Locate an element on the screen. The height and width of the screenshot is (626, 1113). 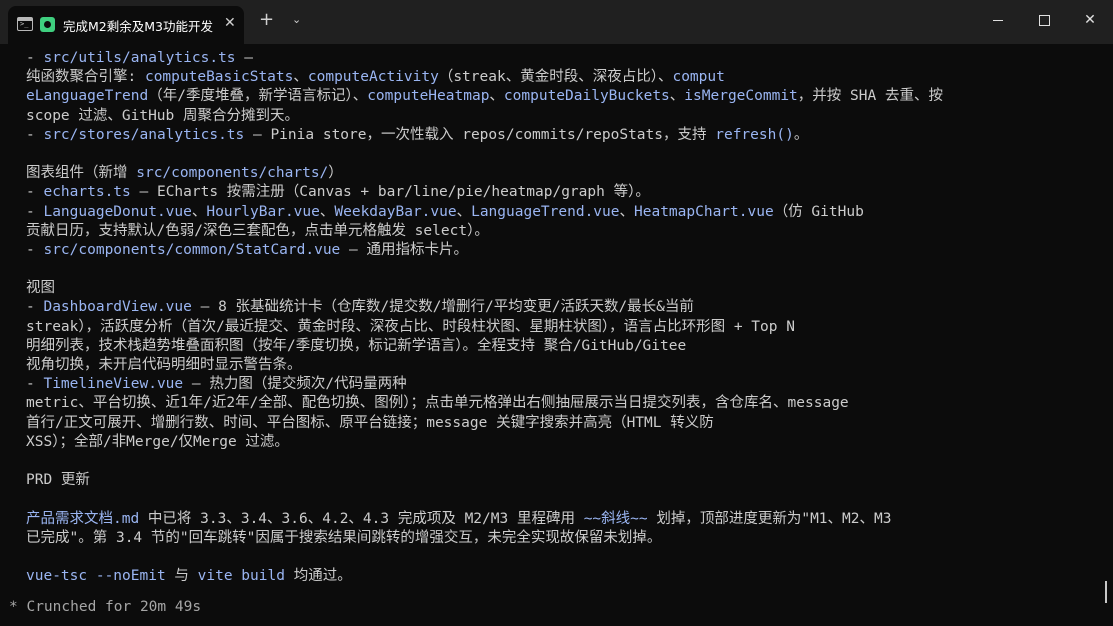
terminal-line: - src/utils/analytics.ts – is located at coordinates (561, 58).